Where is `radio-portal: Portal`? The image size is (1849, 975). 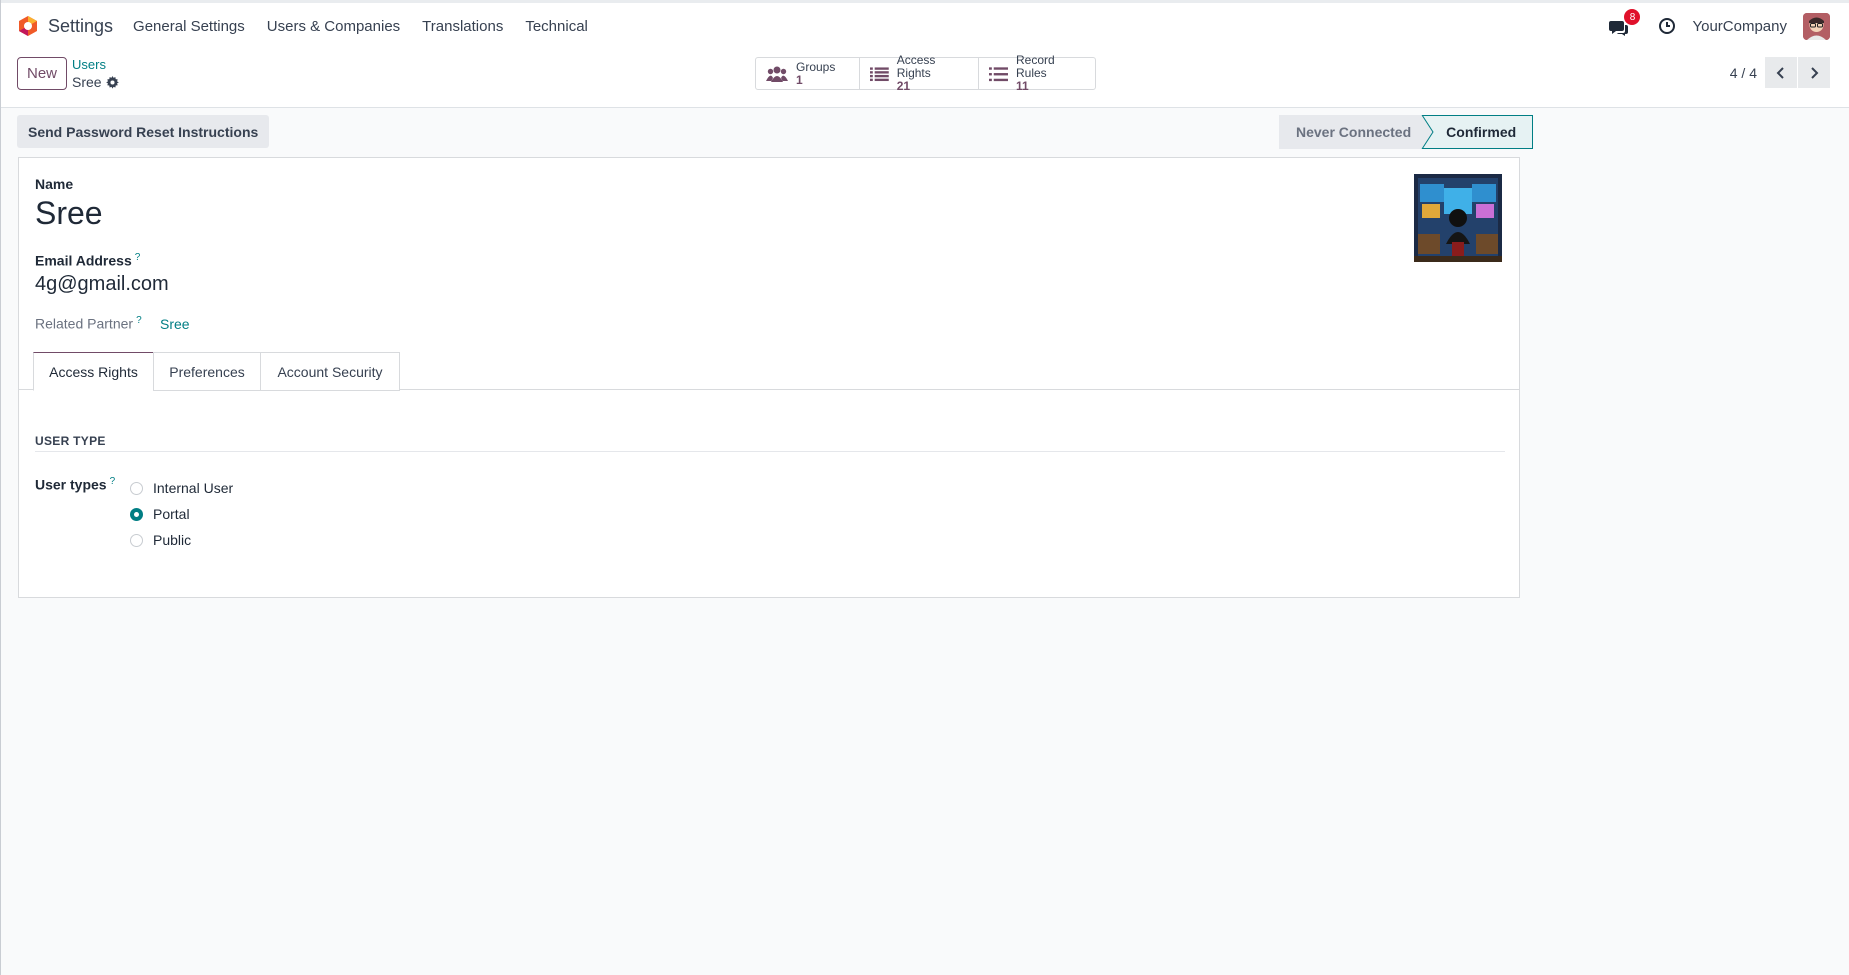
radio-portal: Portal is located at coordinates (181, 514).